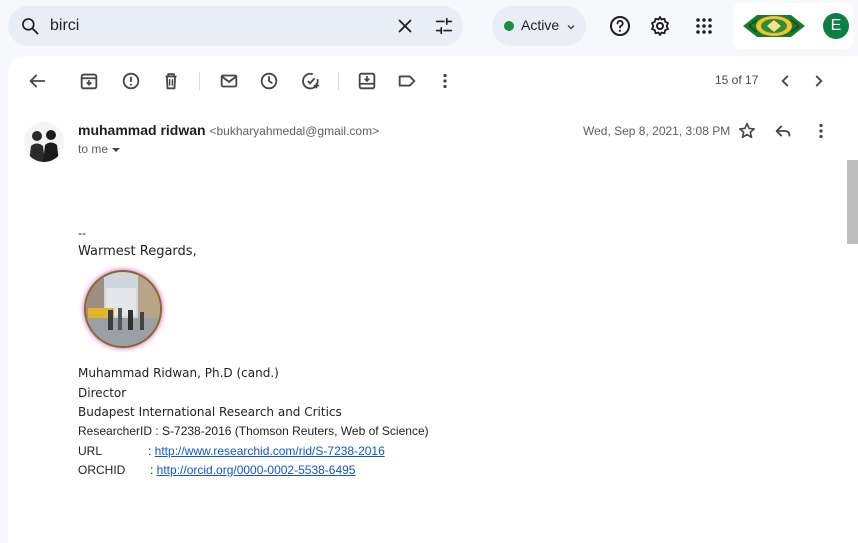  What do you see at coordinates (269, 81) in the screenshot?
I see `snooze-icon` at bounding box center [269, 81].